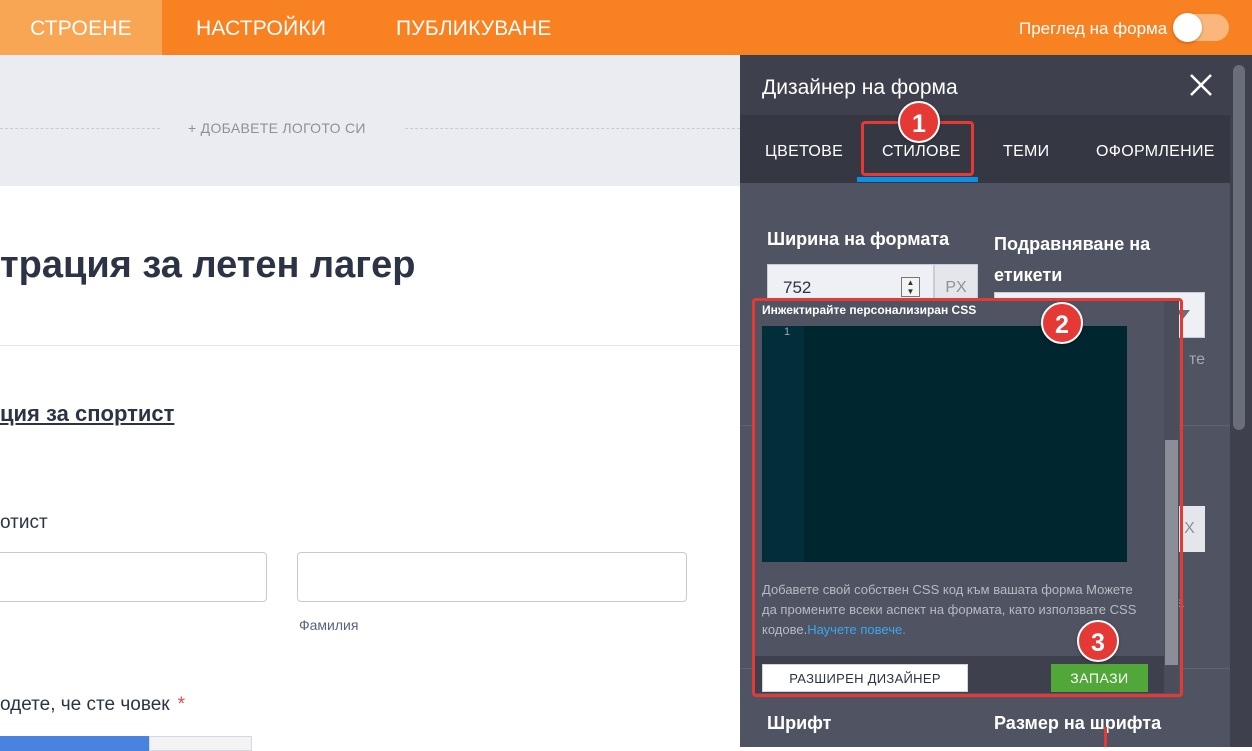  What do you see at coordinates (1155, 152) in the screenshot?
I see `tab-layout: ОФОРМЛЕНИЕ` at bounding box center [1155, 152].